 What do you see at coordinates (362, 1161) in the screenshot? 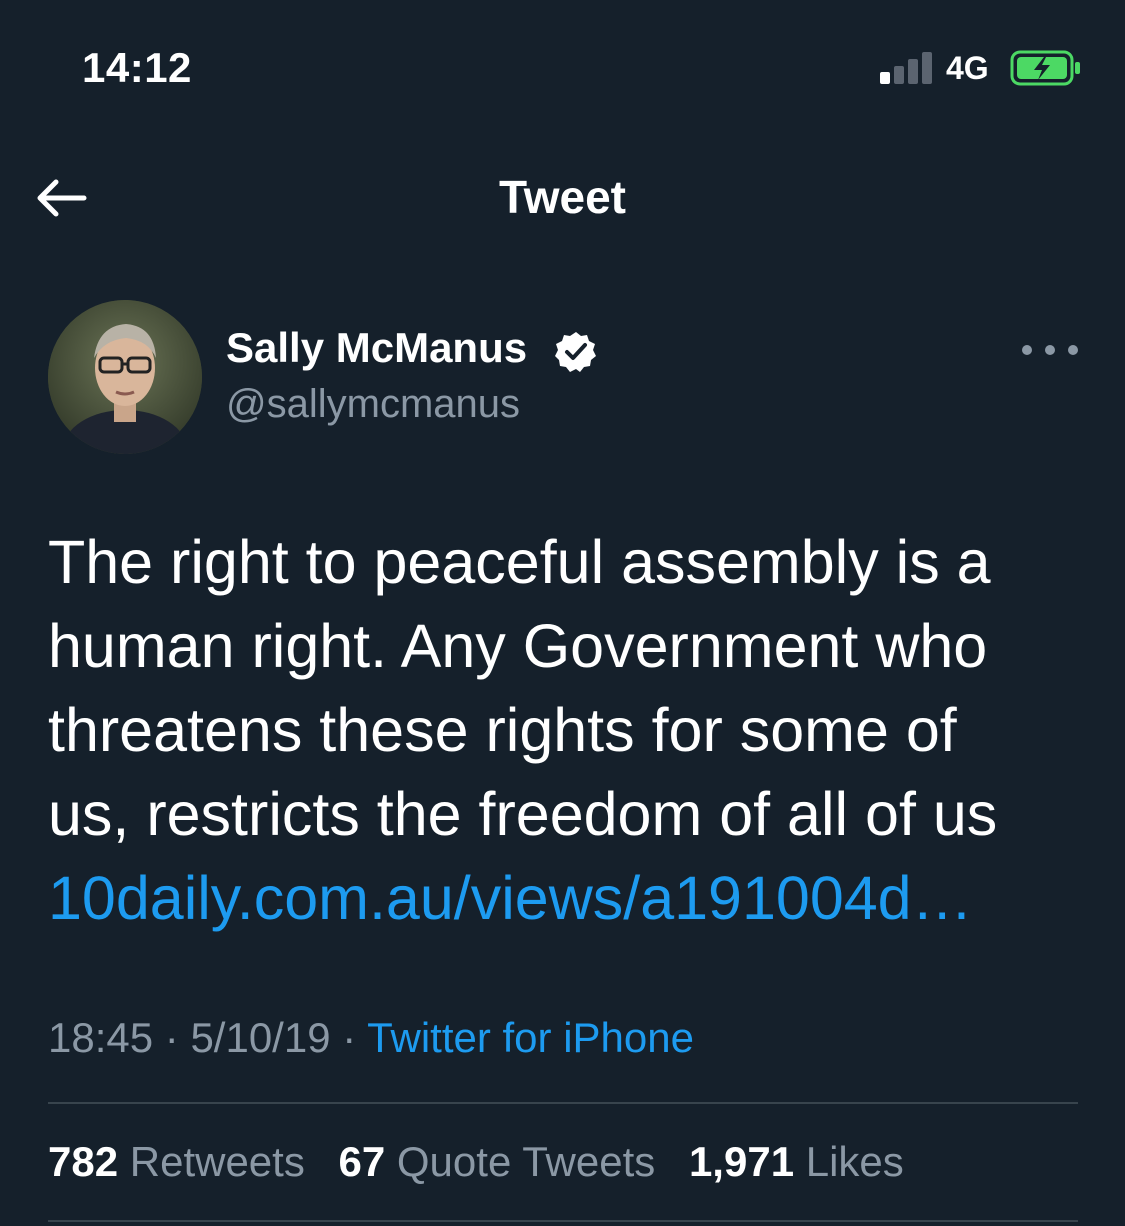
I see `quote-tweets-count: 67` at bounding box center [362, 1161].